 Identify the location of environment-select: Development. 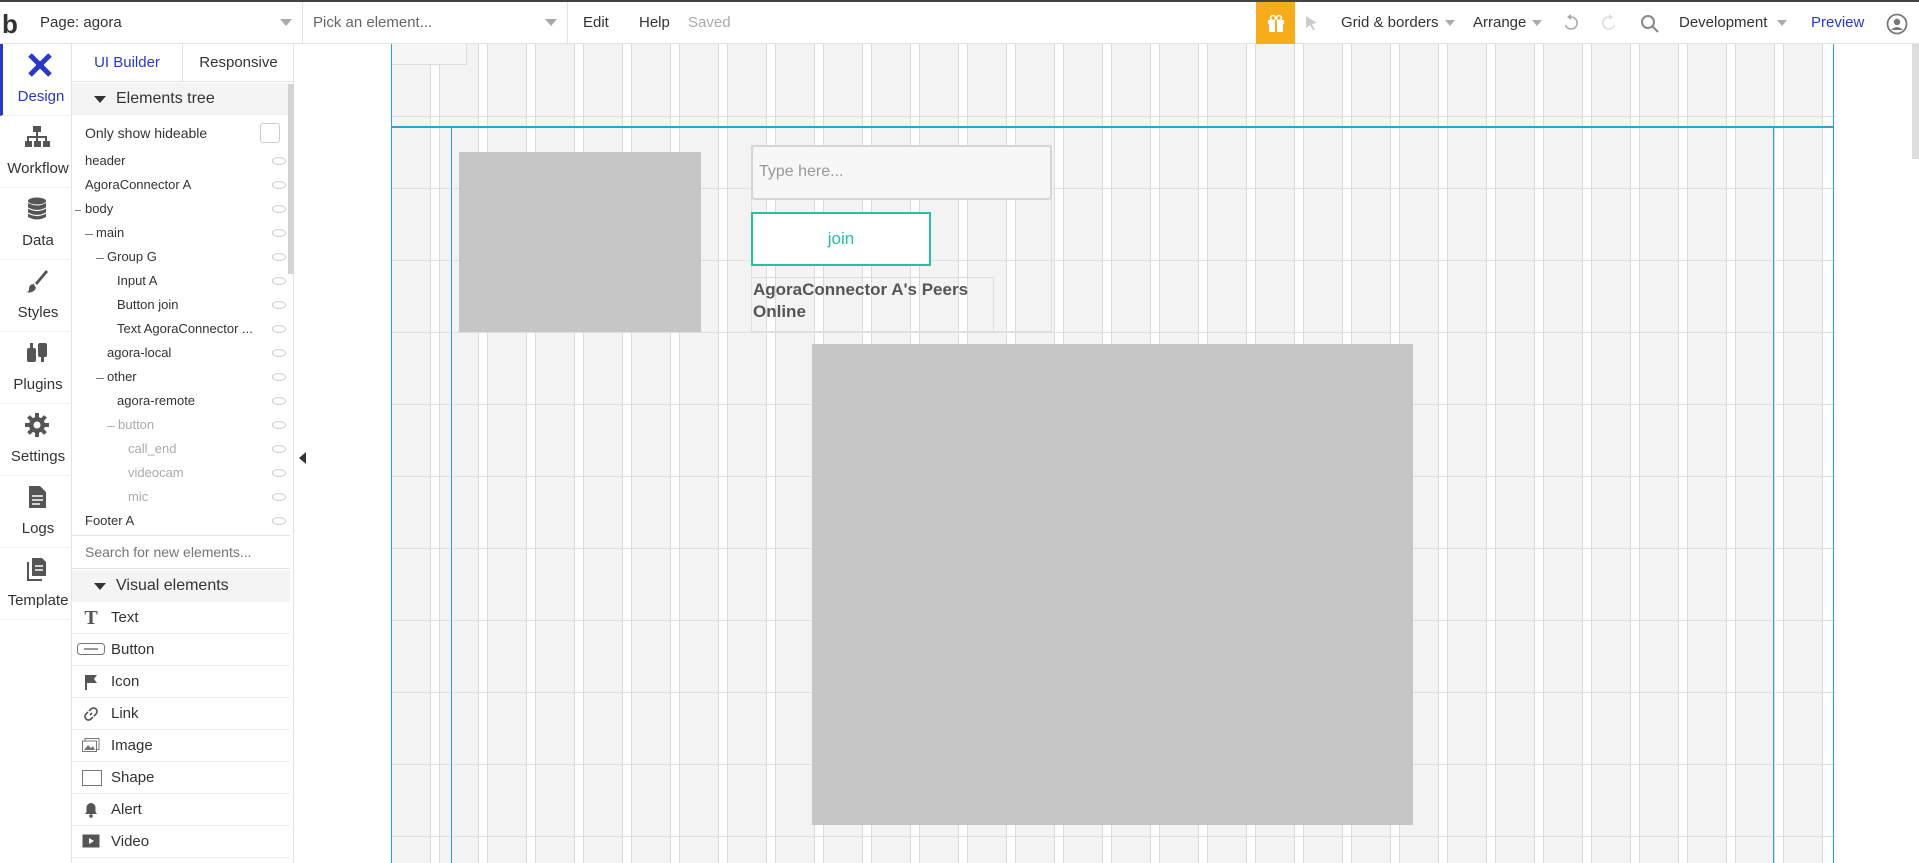
(1733, 23).